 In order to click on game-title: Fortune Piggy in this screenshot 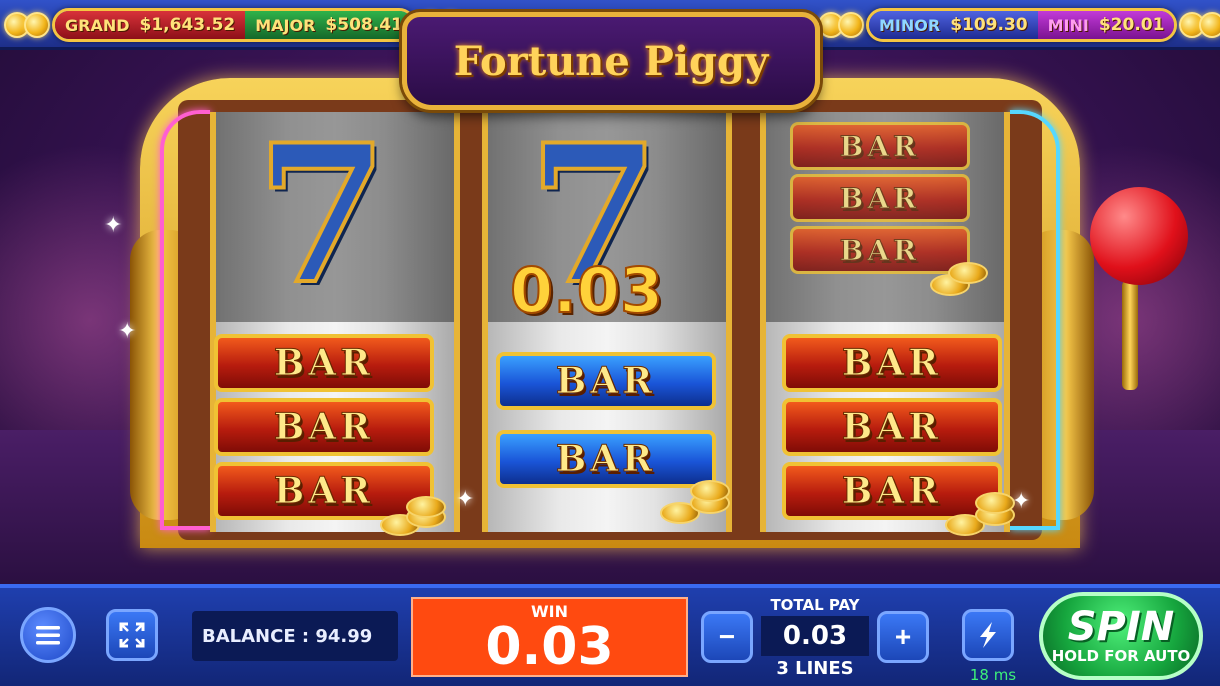, I will do `click(611, 61)`.